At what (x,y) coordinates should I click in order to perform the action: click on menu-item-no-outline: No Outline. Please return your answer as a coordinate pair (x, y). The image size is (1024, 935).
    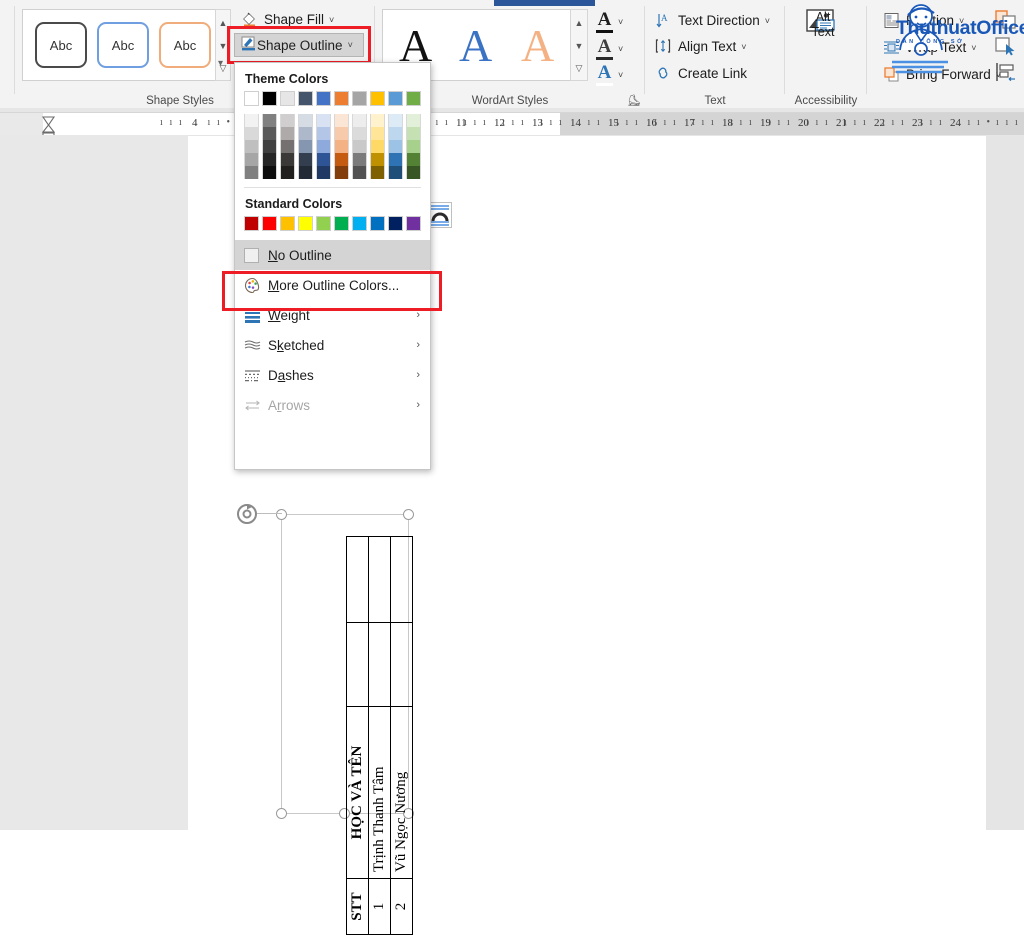
    Looking at the image, I should click on (332, 255).